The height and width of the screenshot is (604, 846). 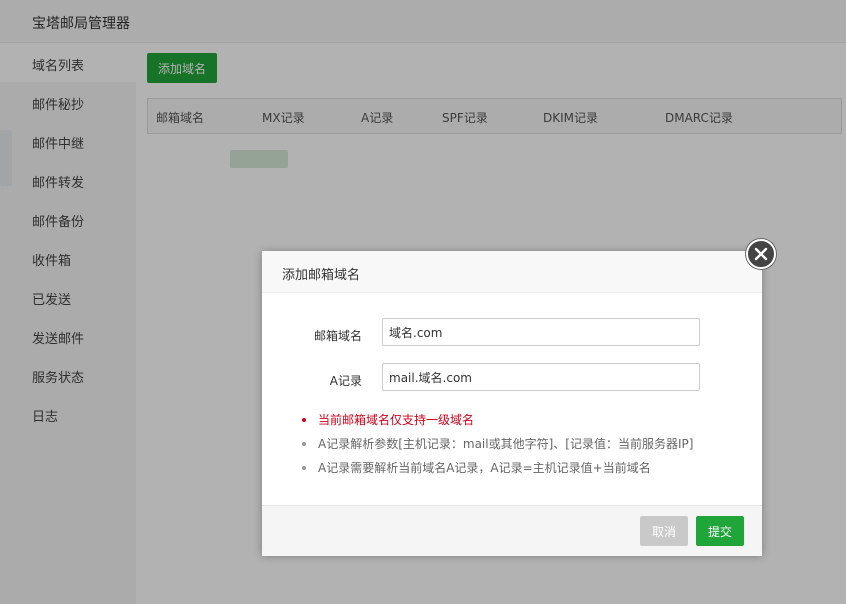 What do you see at coordinates (345, 381) in the screenshot?
I see `a-record-field-label: A记录` at bounding box center [345, 381].